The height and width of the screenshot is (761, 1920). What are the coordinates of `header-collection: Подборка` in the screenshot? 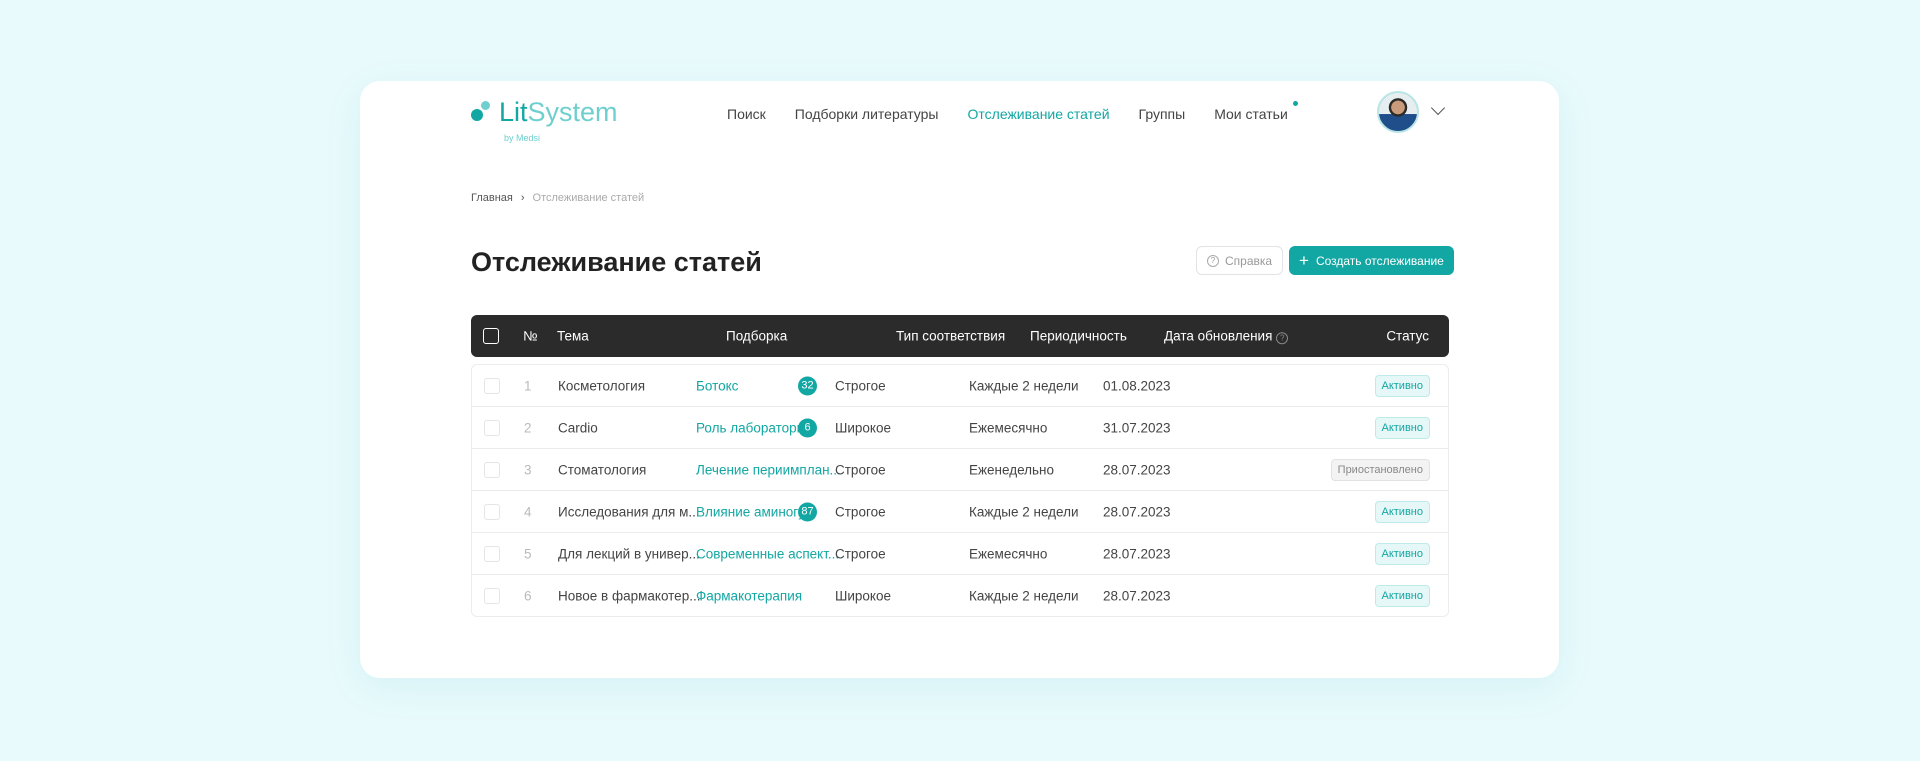 It's located at (756, 336).